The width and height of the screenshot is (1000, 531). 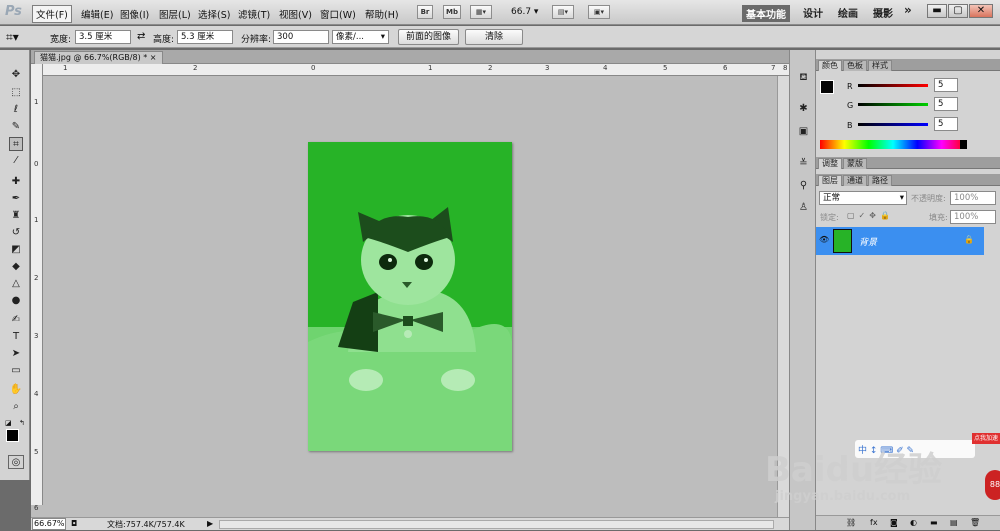 I want to click on red-slider, so click(x=893, y=85).